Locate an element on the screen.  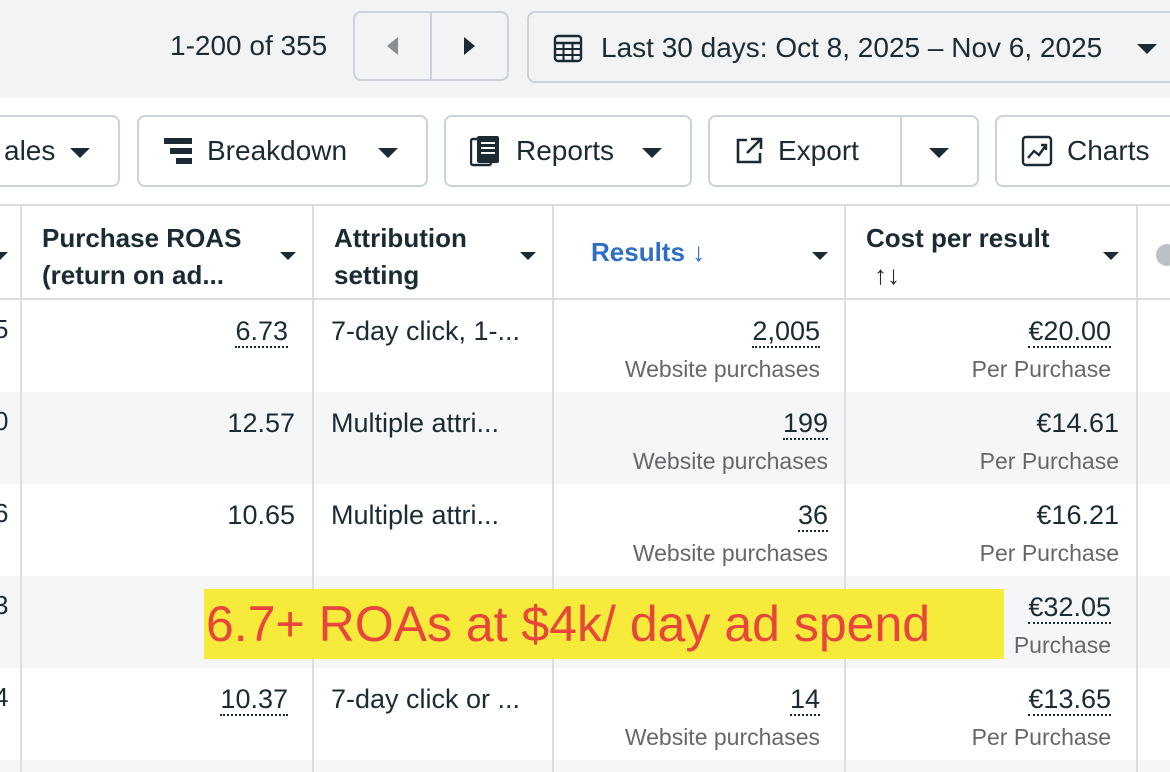
header-roas-line1: Purchase ROAS is located at coordinates (142, 238).